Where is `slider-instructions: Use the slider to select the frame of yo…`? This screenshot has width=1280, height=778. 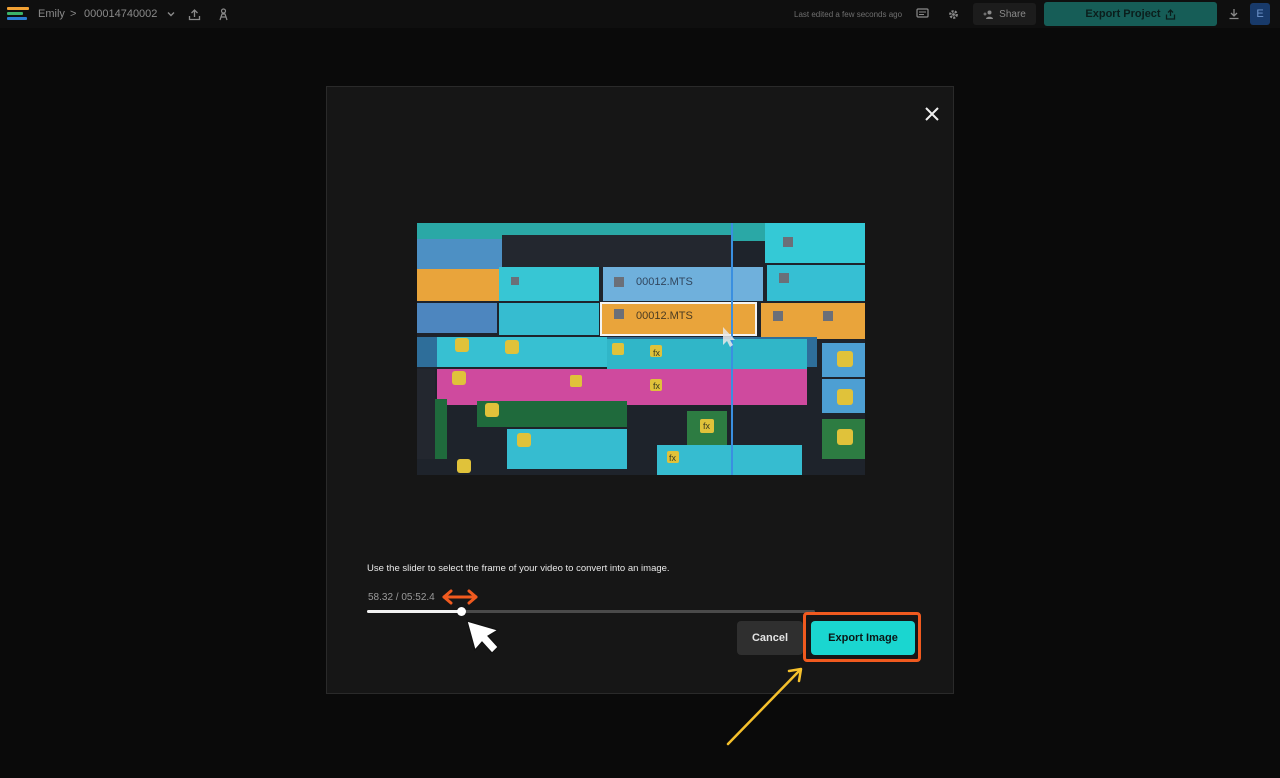 slider-instructions: Use the slider to select the frame of yo… is located at coordinates (518, 568).